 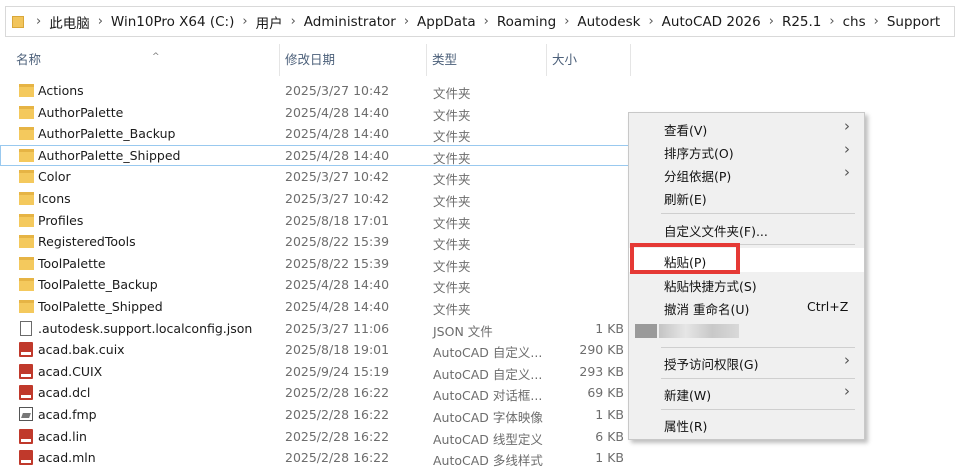 What do you see at coordinates (315, 155) in the screenshot?
I see `file-row: AuthorPalette_Shipped 2025/4/28 14:40 文件夹` at bounding box center [315, 155].